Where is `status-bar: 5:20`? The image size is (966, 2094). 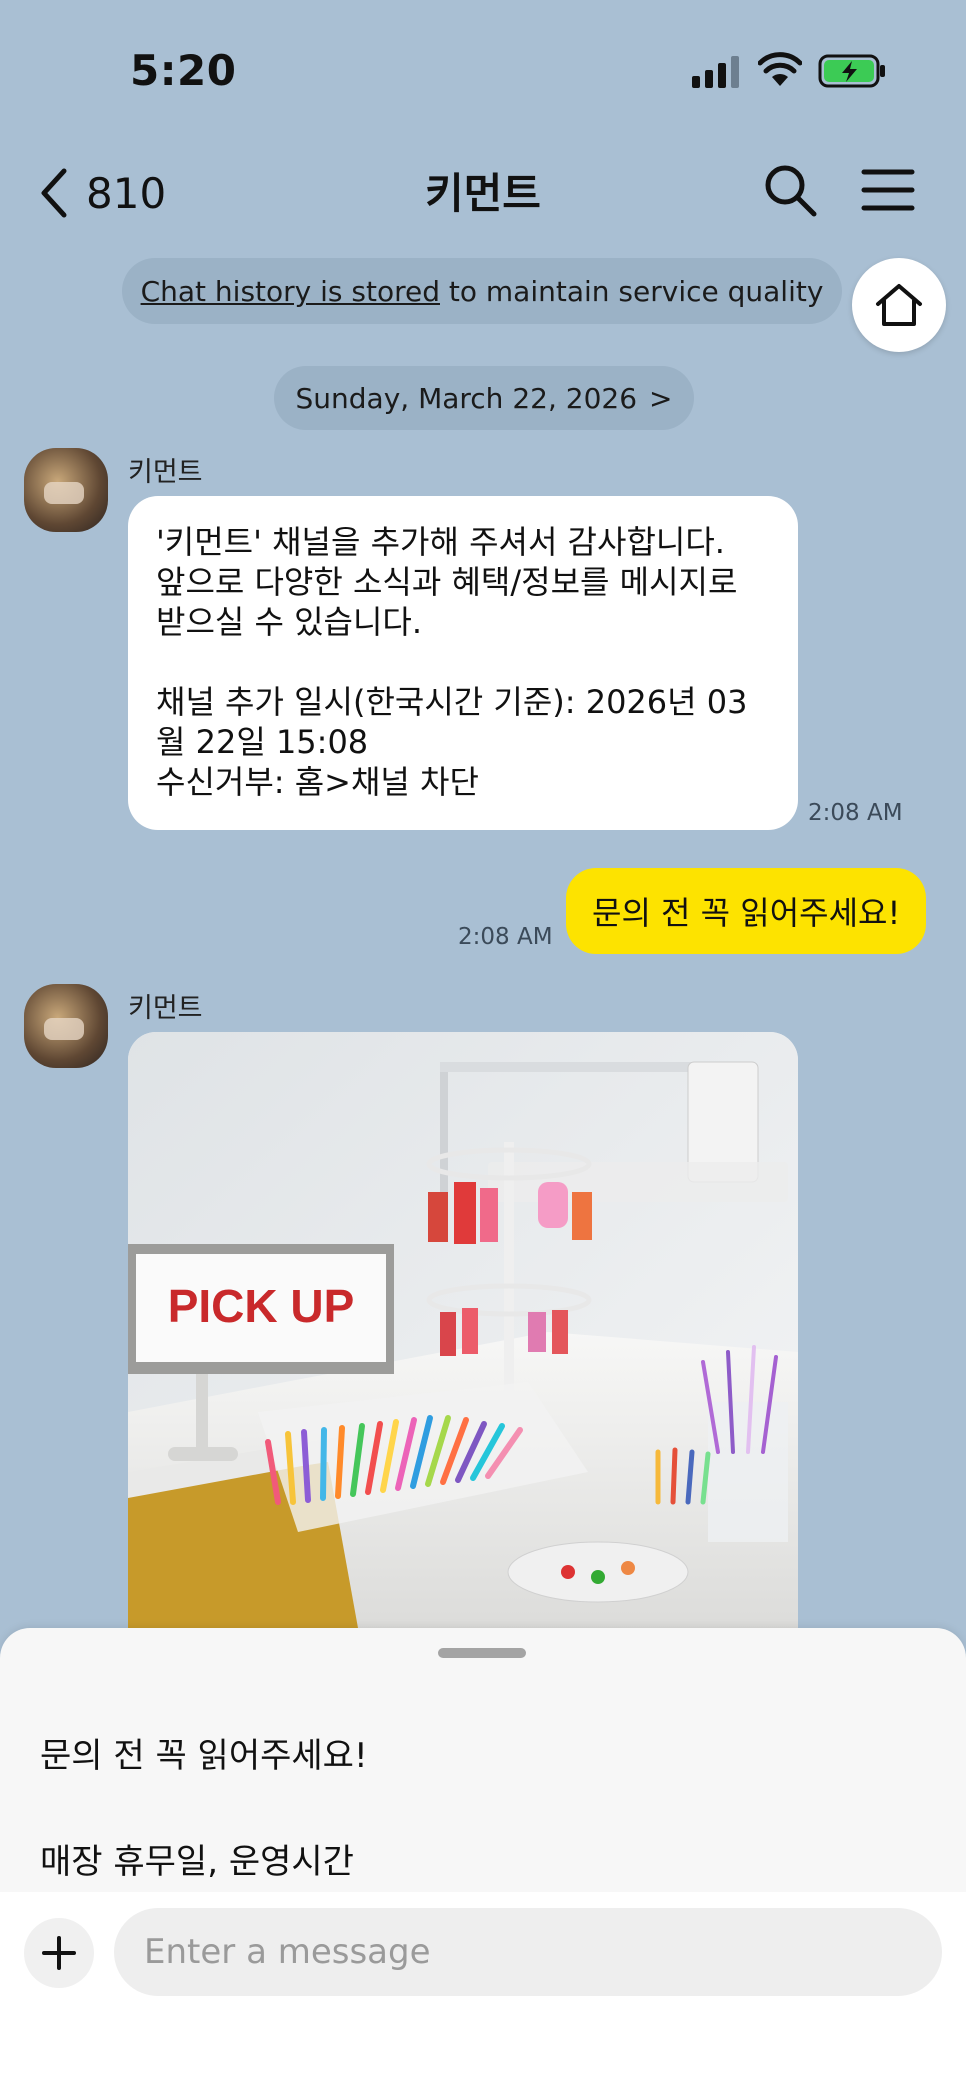 status-bar: 5:20 is located at coordinates (483, 70).